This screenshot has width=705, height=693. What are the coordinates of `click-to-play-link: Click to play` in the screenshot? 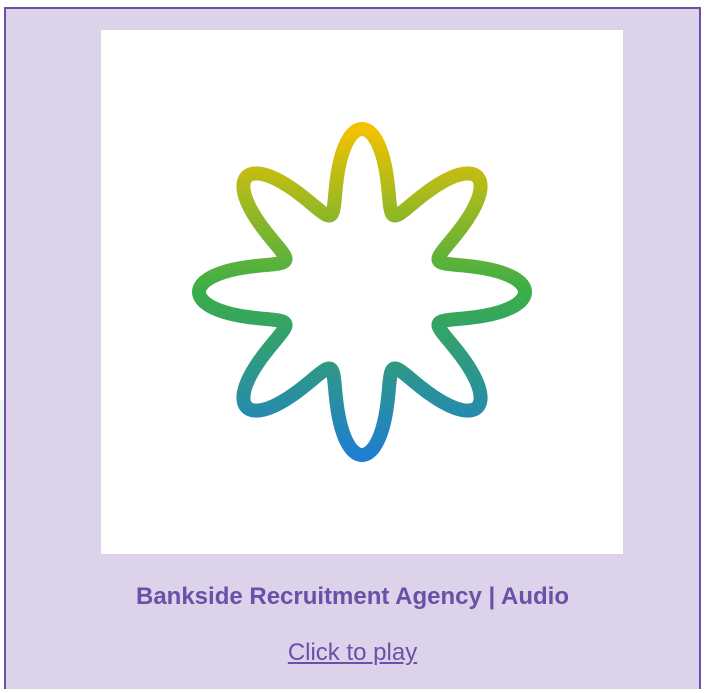 It's located at (352, 653).